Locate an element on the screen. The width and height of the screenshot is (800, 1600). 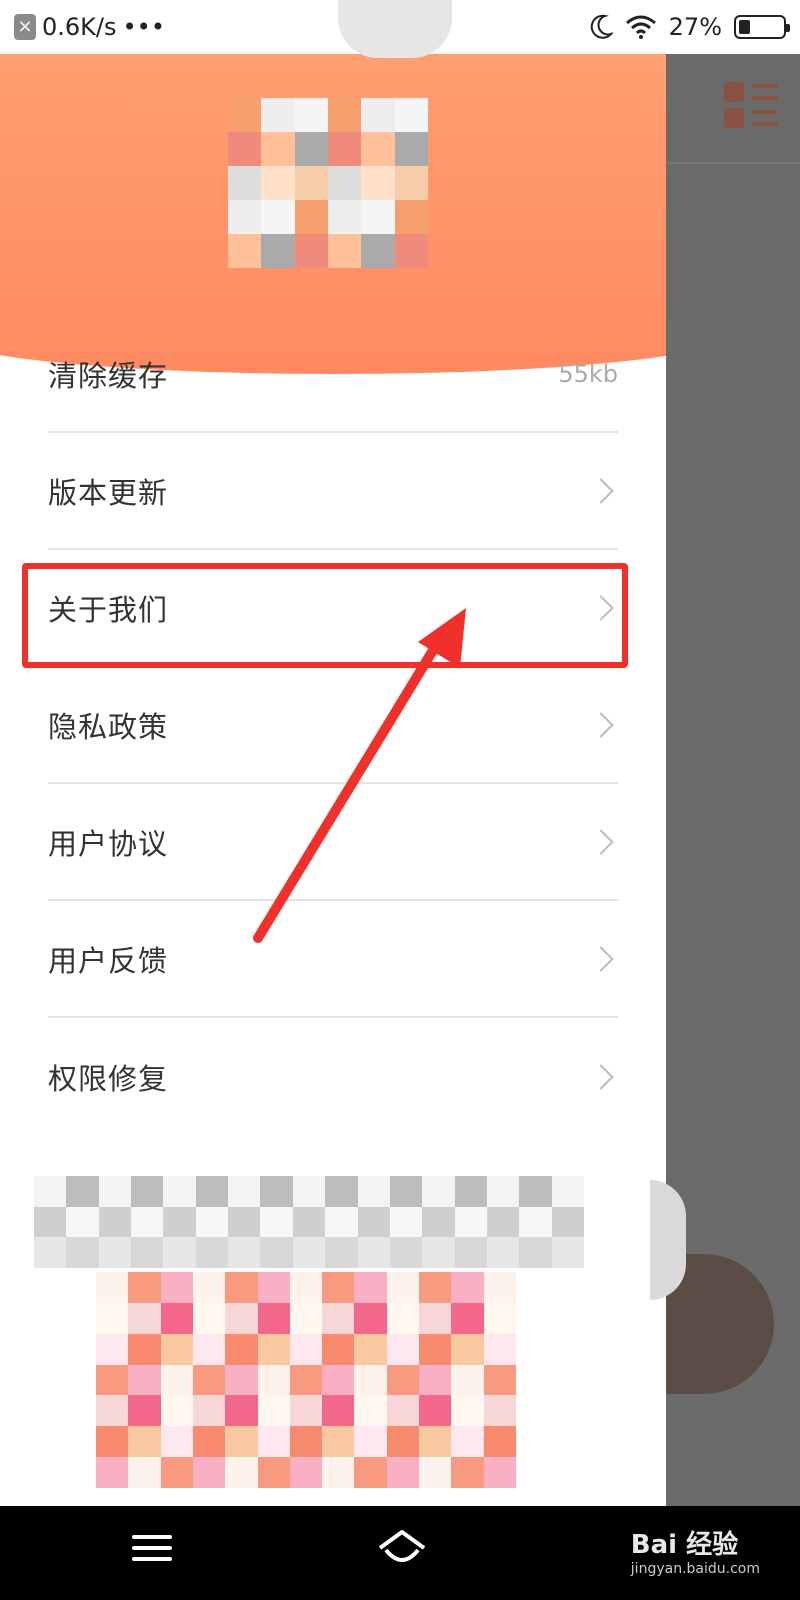
menu-item-permission-repair: 权限修复 is located at coordinates (333, 1076).